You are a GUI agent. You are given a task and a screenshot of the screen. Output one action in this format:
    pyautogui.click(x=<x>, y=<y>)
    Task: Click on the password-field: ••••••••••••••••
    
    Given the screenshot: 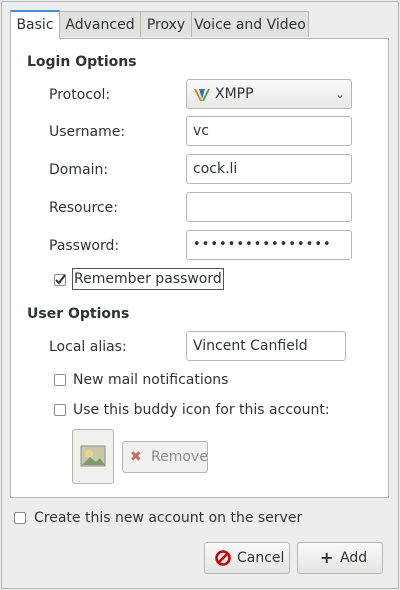 What is the action you would take?
    pyautogui.click(x=269, y=245)
    